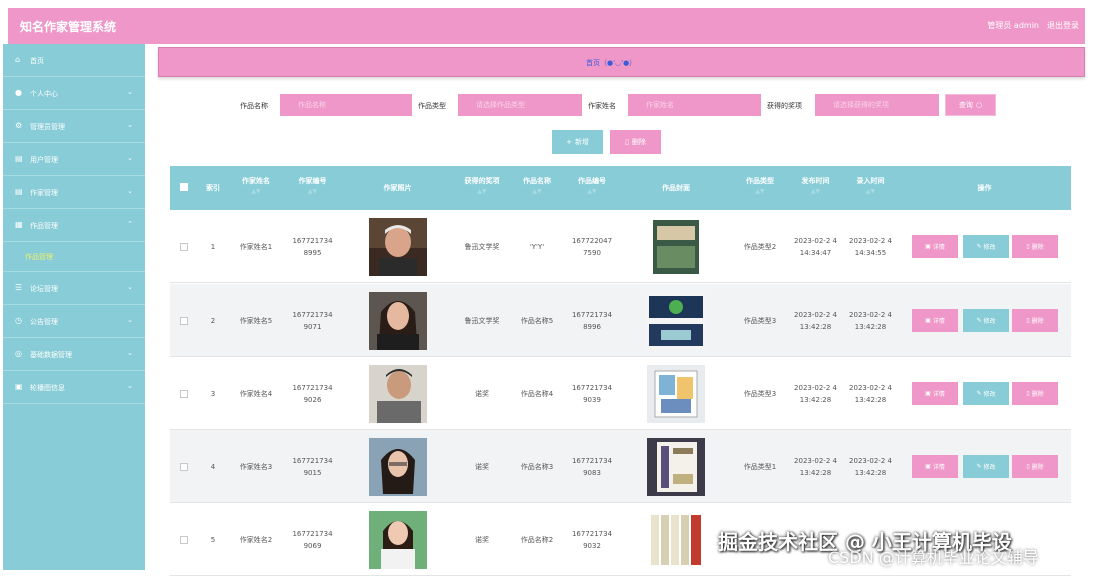  What do you see at coordinates (815, 188) in the screenshot?
I see `header-publish-time: 发布时间 ▲▼` at bounding box center [815, 188].